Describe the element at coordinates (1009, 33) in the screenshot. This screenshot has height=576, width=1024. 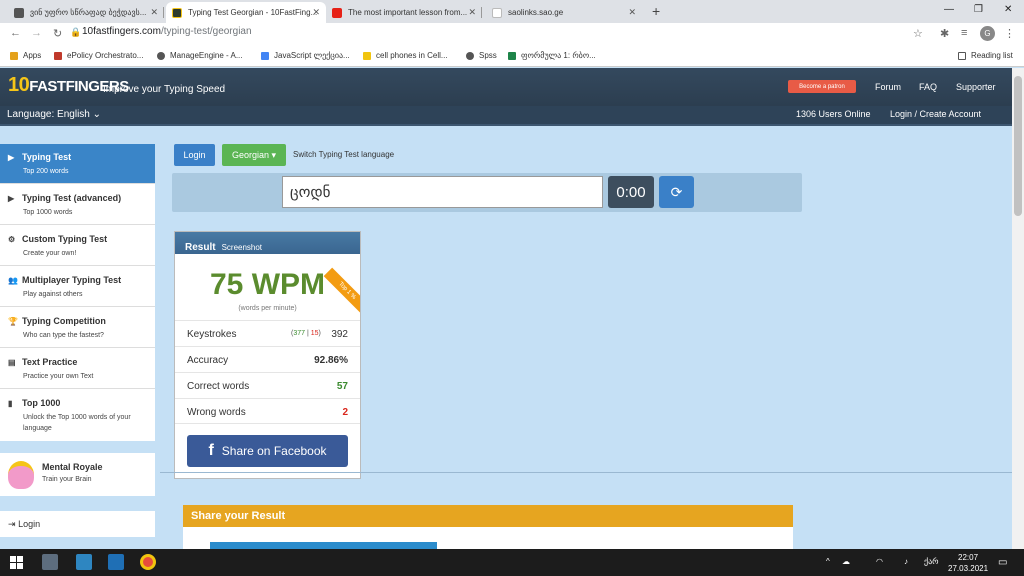
I see `menu-icon: ⋮` at that location.